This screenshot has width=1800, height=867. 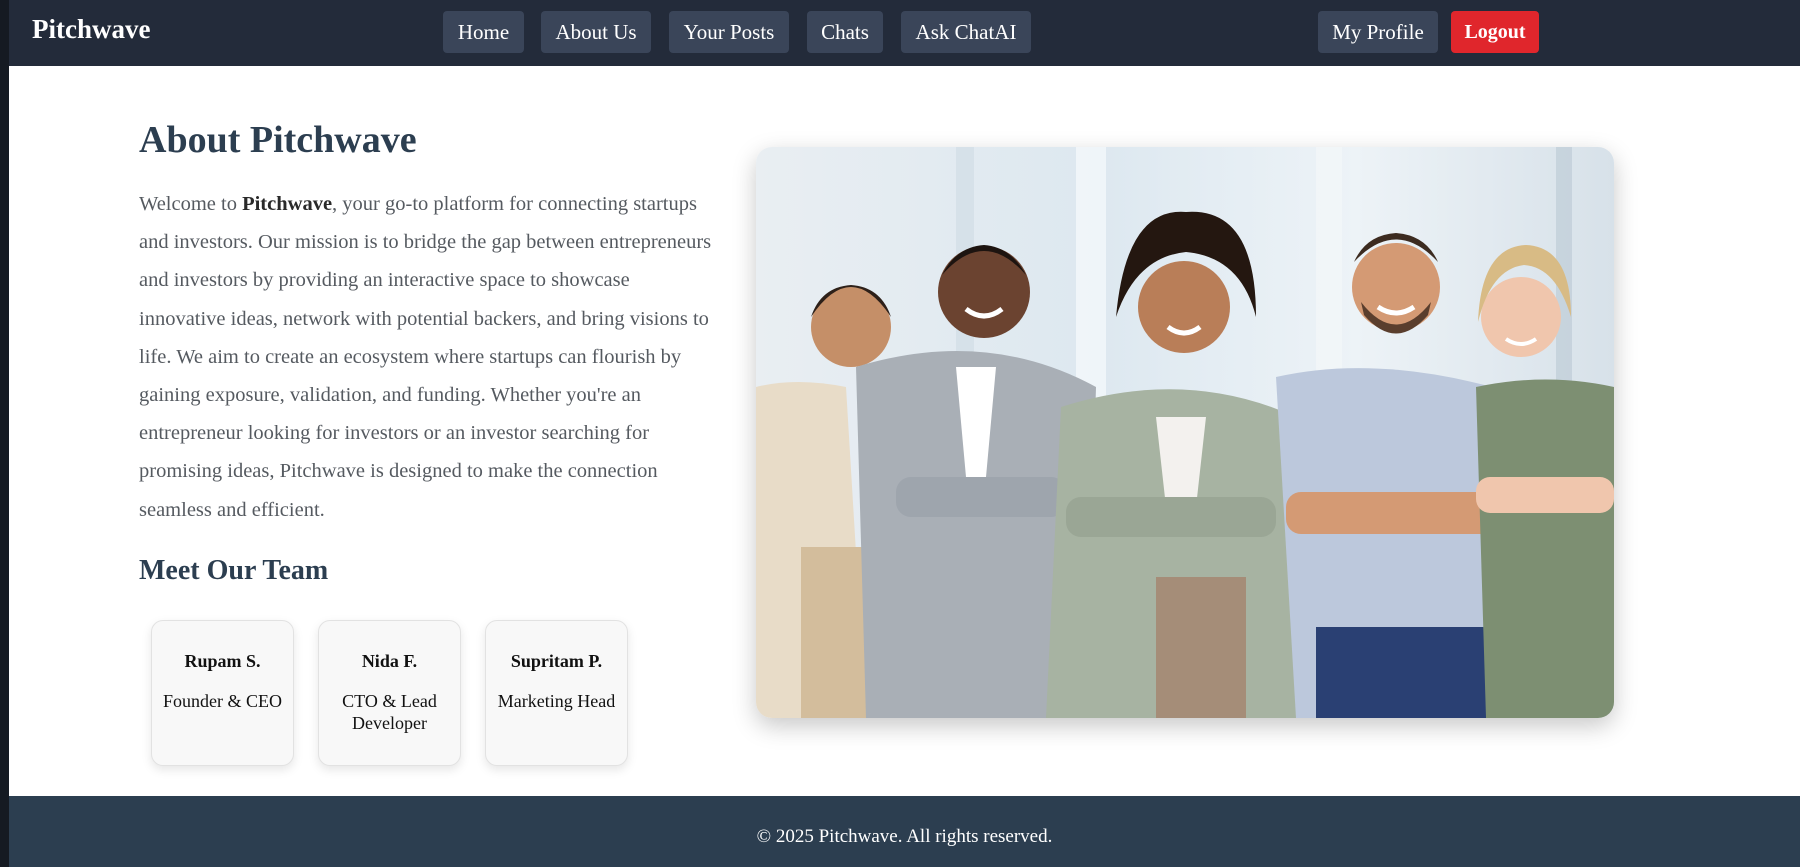 I want to click on nav-your-posts-button: Your Posts, so click(x=729, y=32).